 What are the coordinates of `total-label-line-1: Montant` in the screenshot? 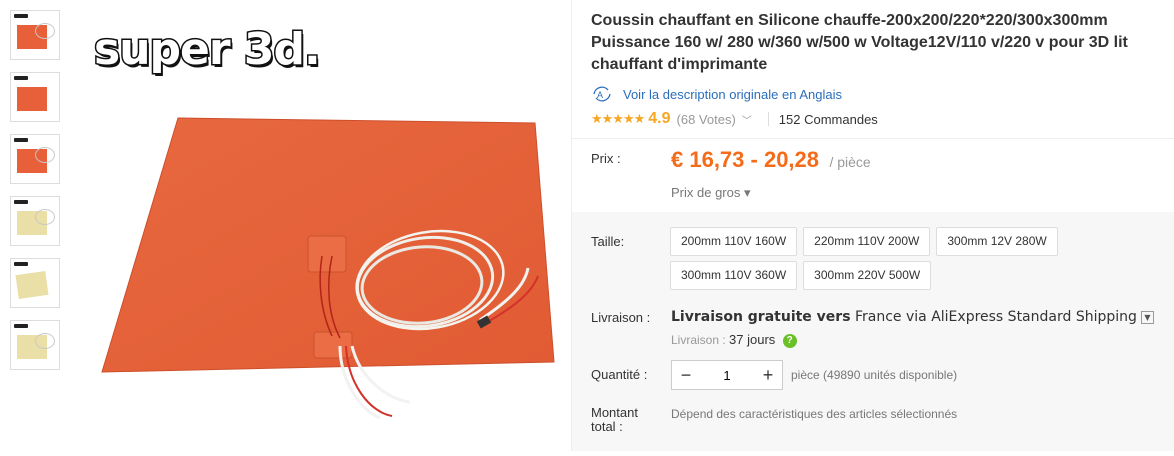 It's located at (614, 412).